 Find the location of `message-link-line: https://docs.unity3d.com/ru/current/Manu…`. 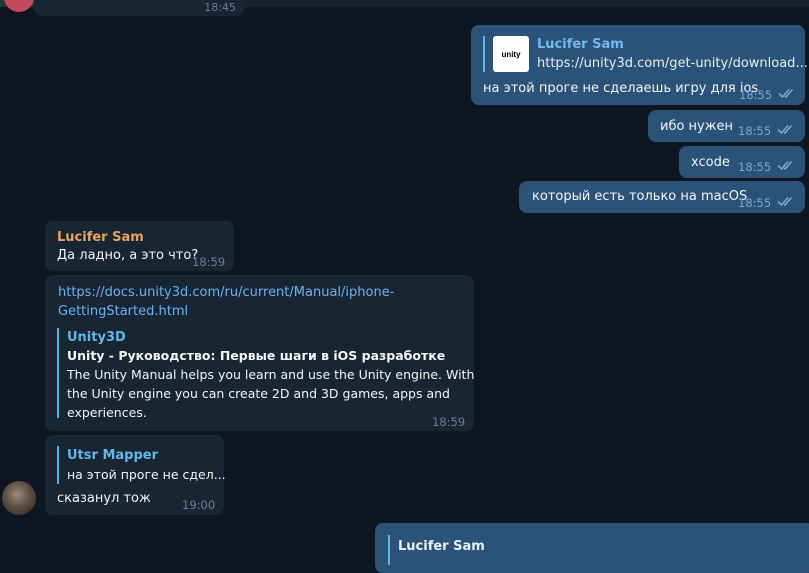

message-link-line: https://docs.unity3d.com/ru/current/Manu… is located at coordinates (226, 292).